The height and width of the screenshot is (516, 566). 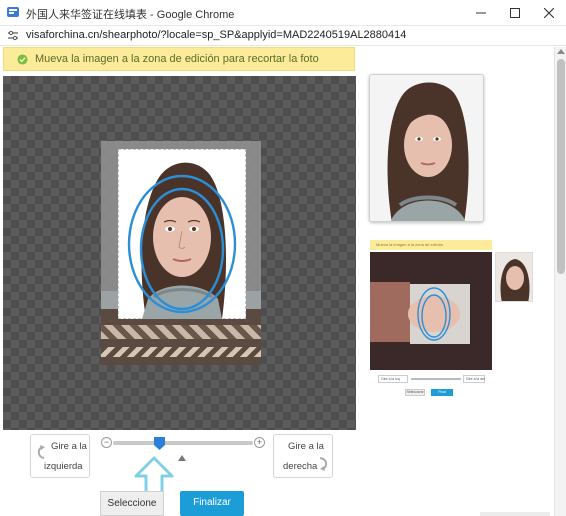 I want to click on rotate-right-button: Gire a la derecha, so click(x=303, y=456).